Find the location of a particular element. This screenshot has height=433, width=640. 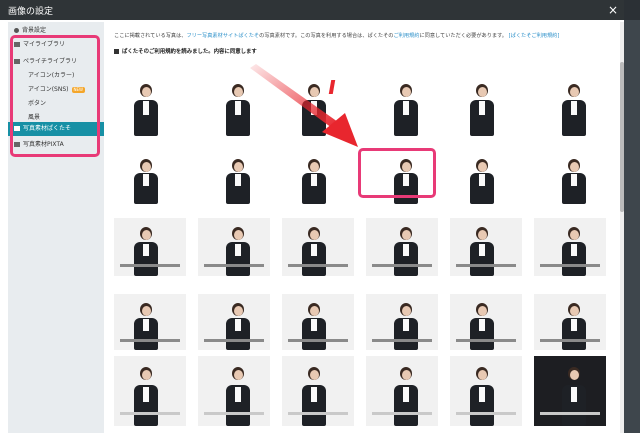

close-icon: × is located at coordinates (613, 10).